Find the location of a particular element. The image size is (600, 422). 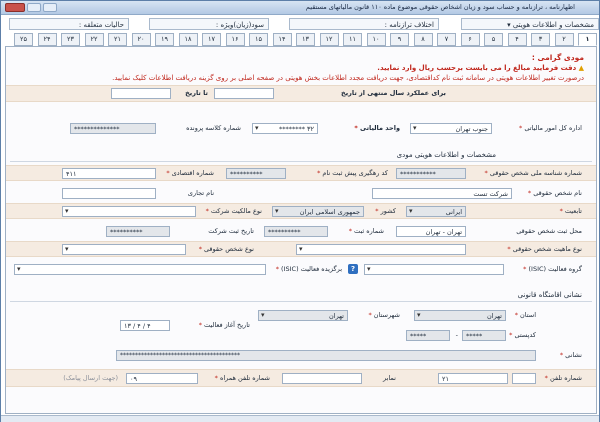

legal-name-input: شرکت تست is located at coordinates (442, 193).